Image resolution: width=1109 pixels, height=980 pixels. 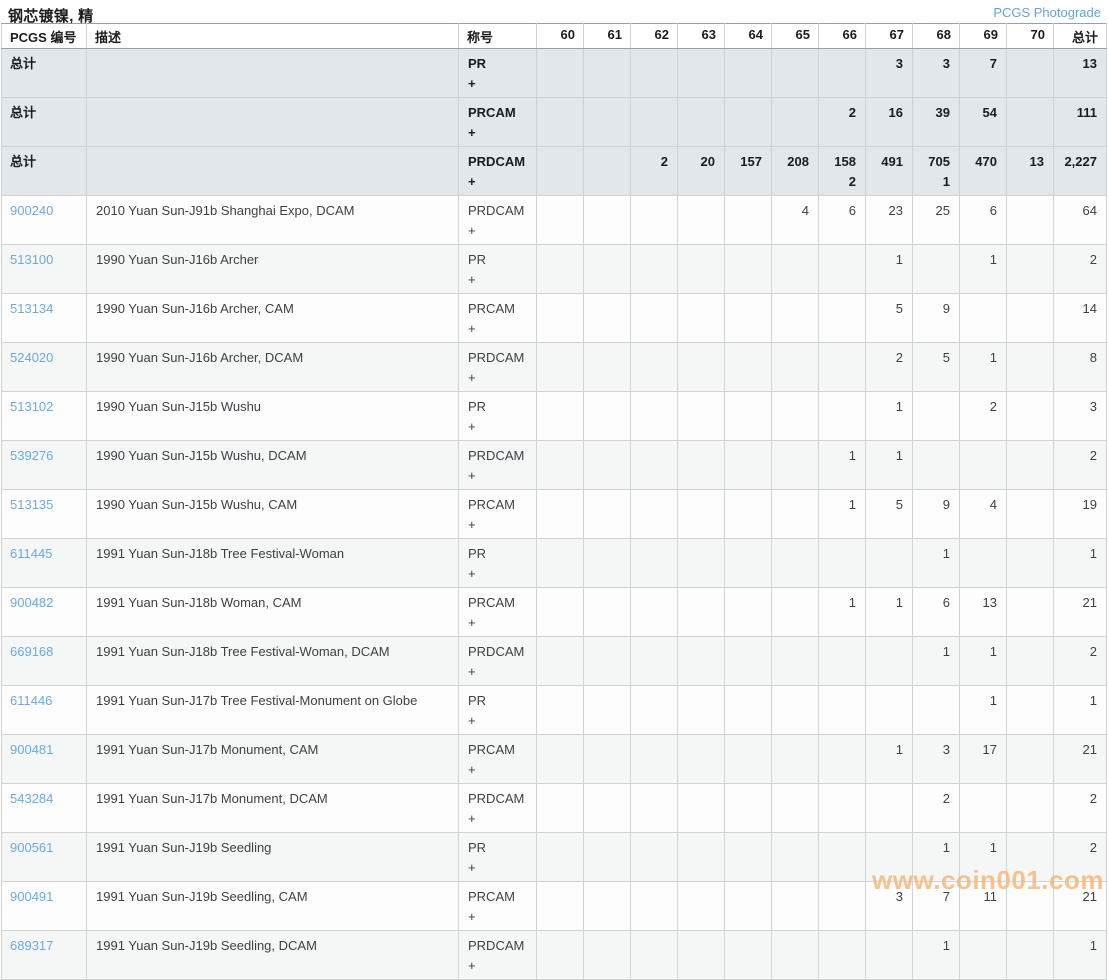 I want to click on pcgs-number-cell: 611446, so click(x=44, y=710).